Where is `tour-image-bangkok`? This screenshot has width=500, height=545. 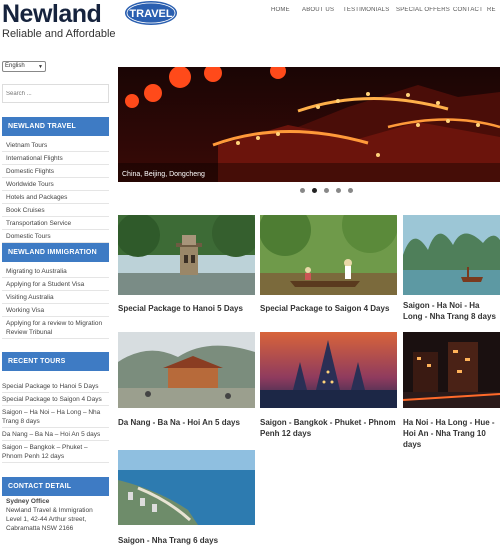 tour-image-bangkok is located at coordinates (328, 370).